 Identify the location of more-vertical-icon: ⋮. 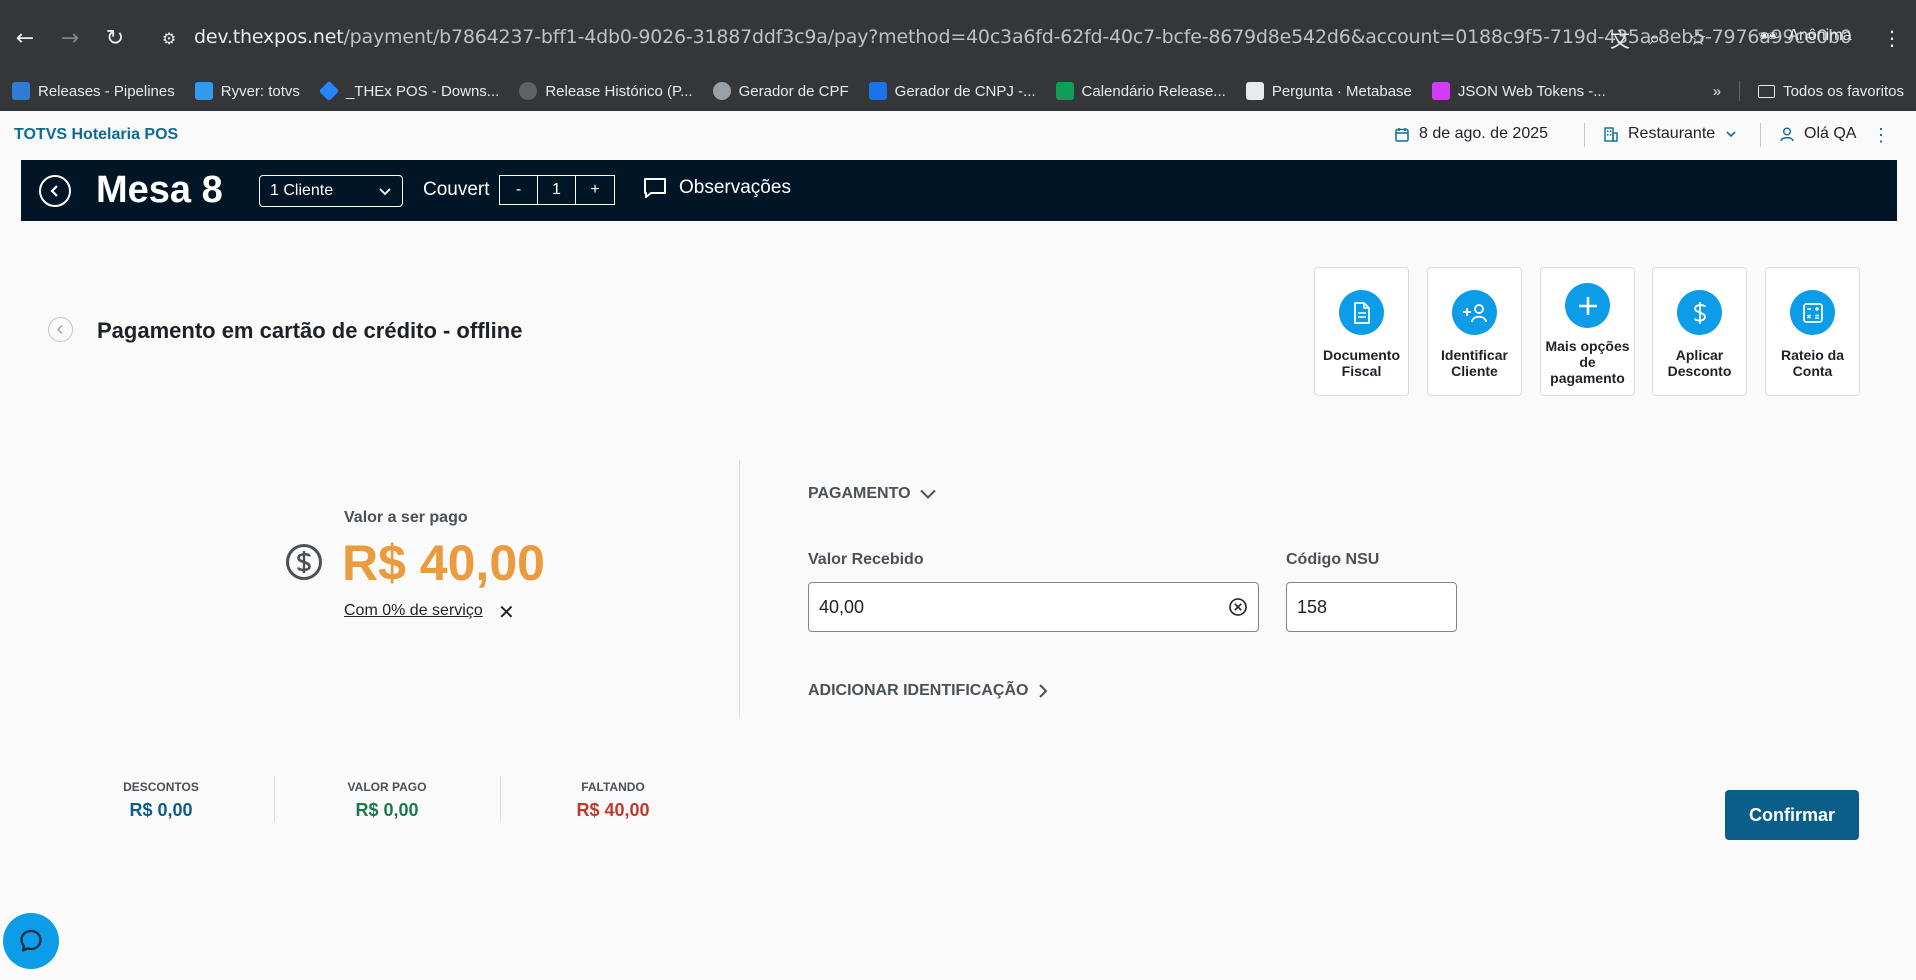
(1881, 135).